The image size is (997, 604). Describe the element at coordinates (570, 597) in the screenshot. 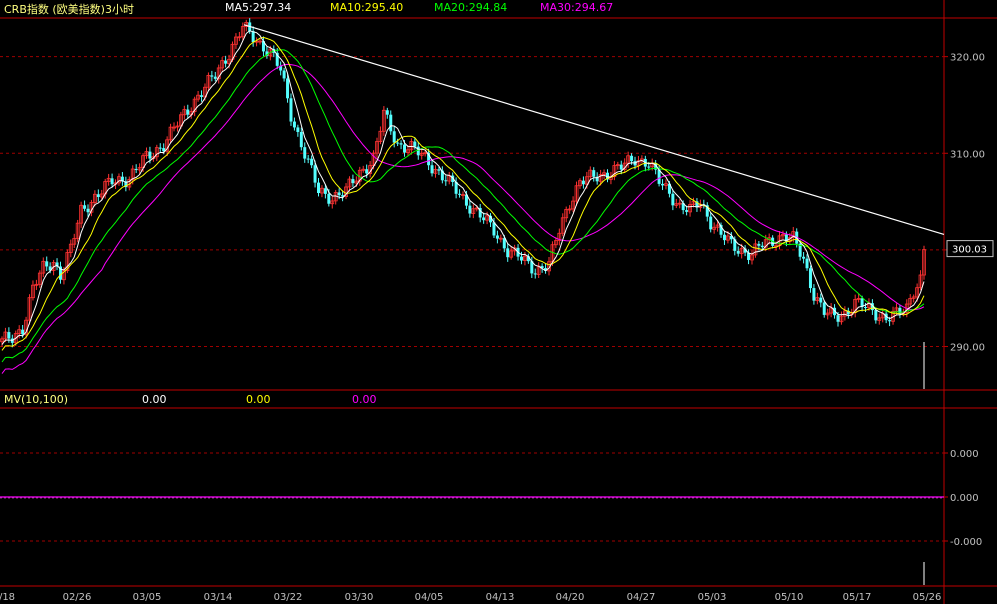

I see `x-tick-label: 04/20` at that location.